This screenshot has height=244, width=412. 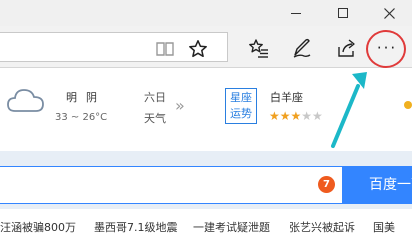 What do you see at coordinates (322, 227) in the screenshot?
I see `hot-link: 张艺兴被起诉` at bounding box center [322, 227].